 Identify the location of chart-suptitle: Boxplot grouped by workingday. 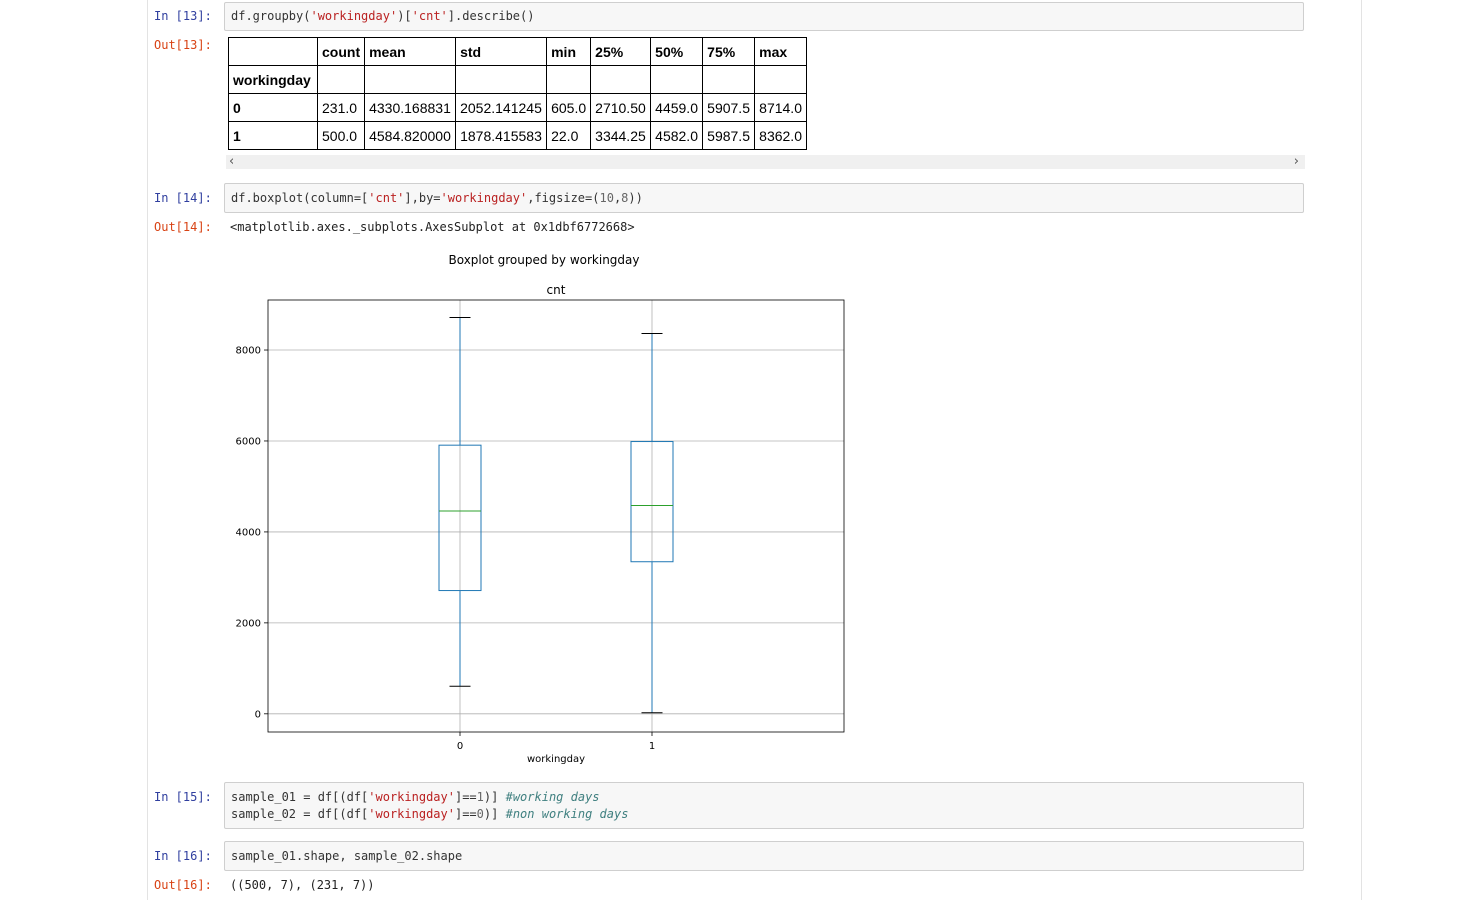
(544, 260).